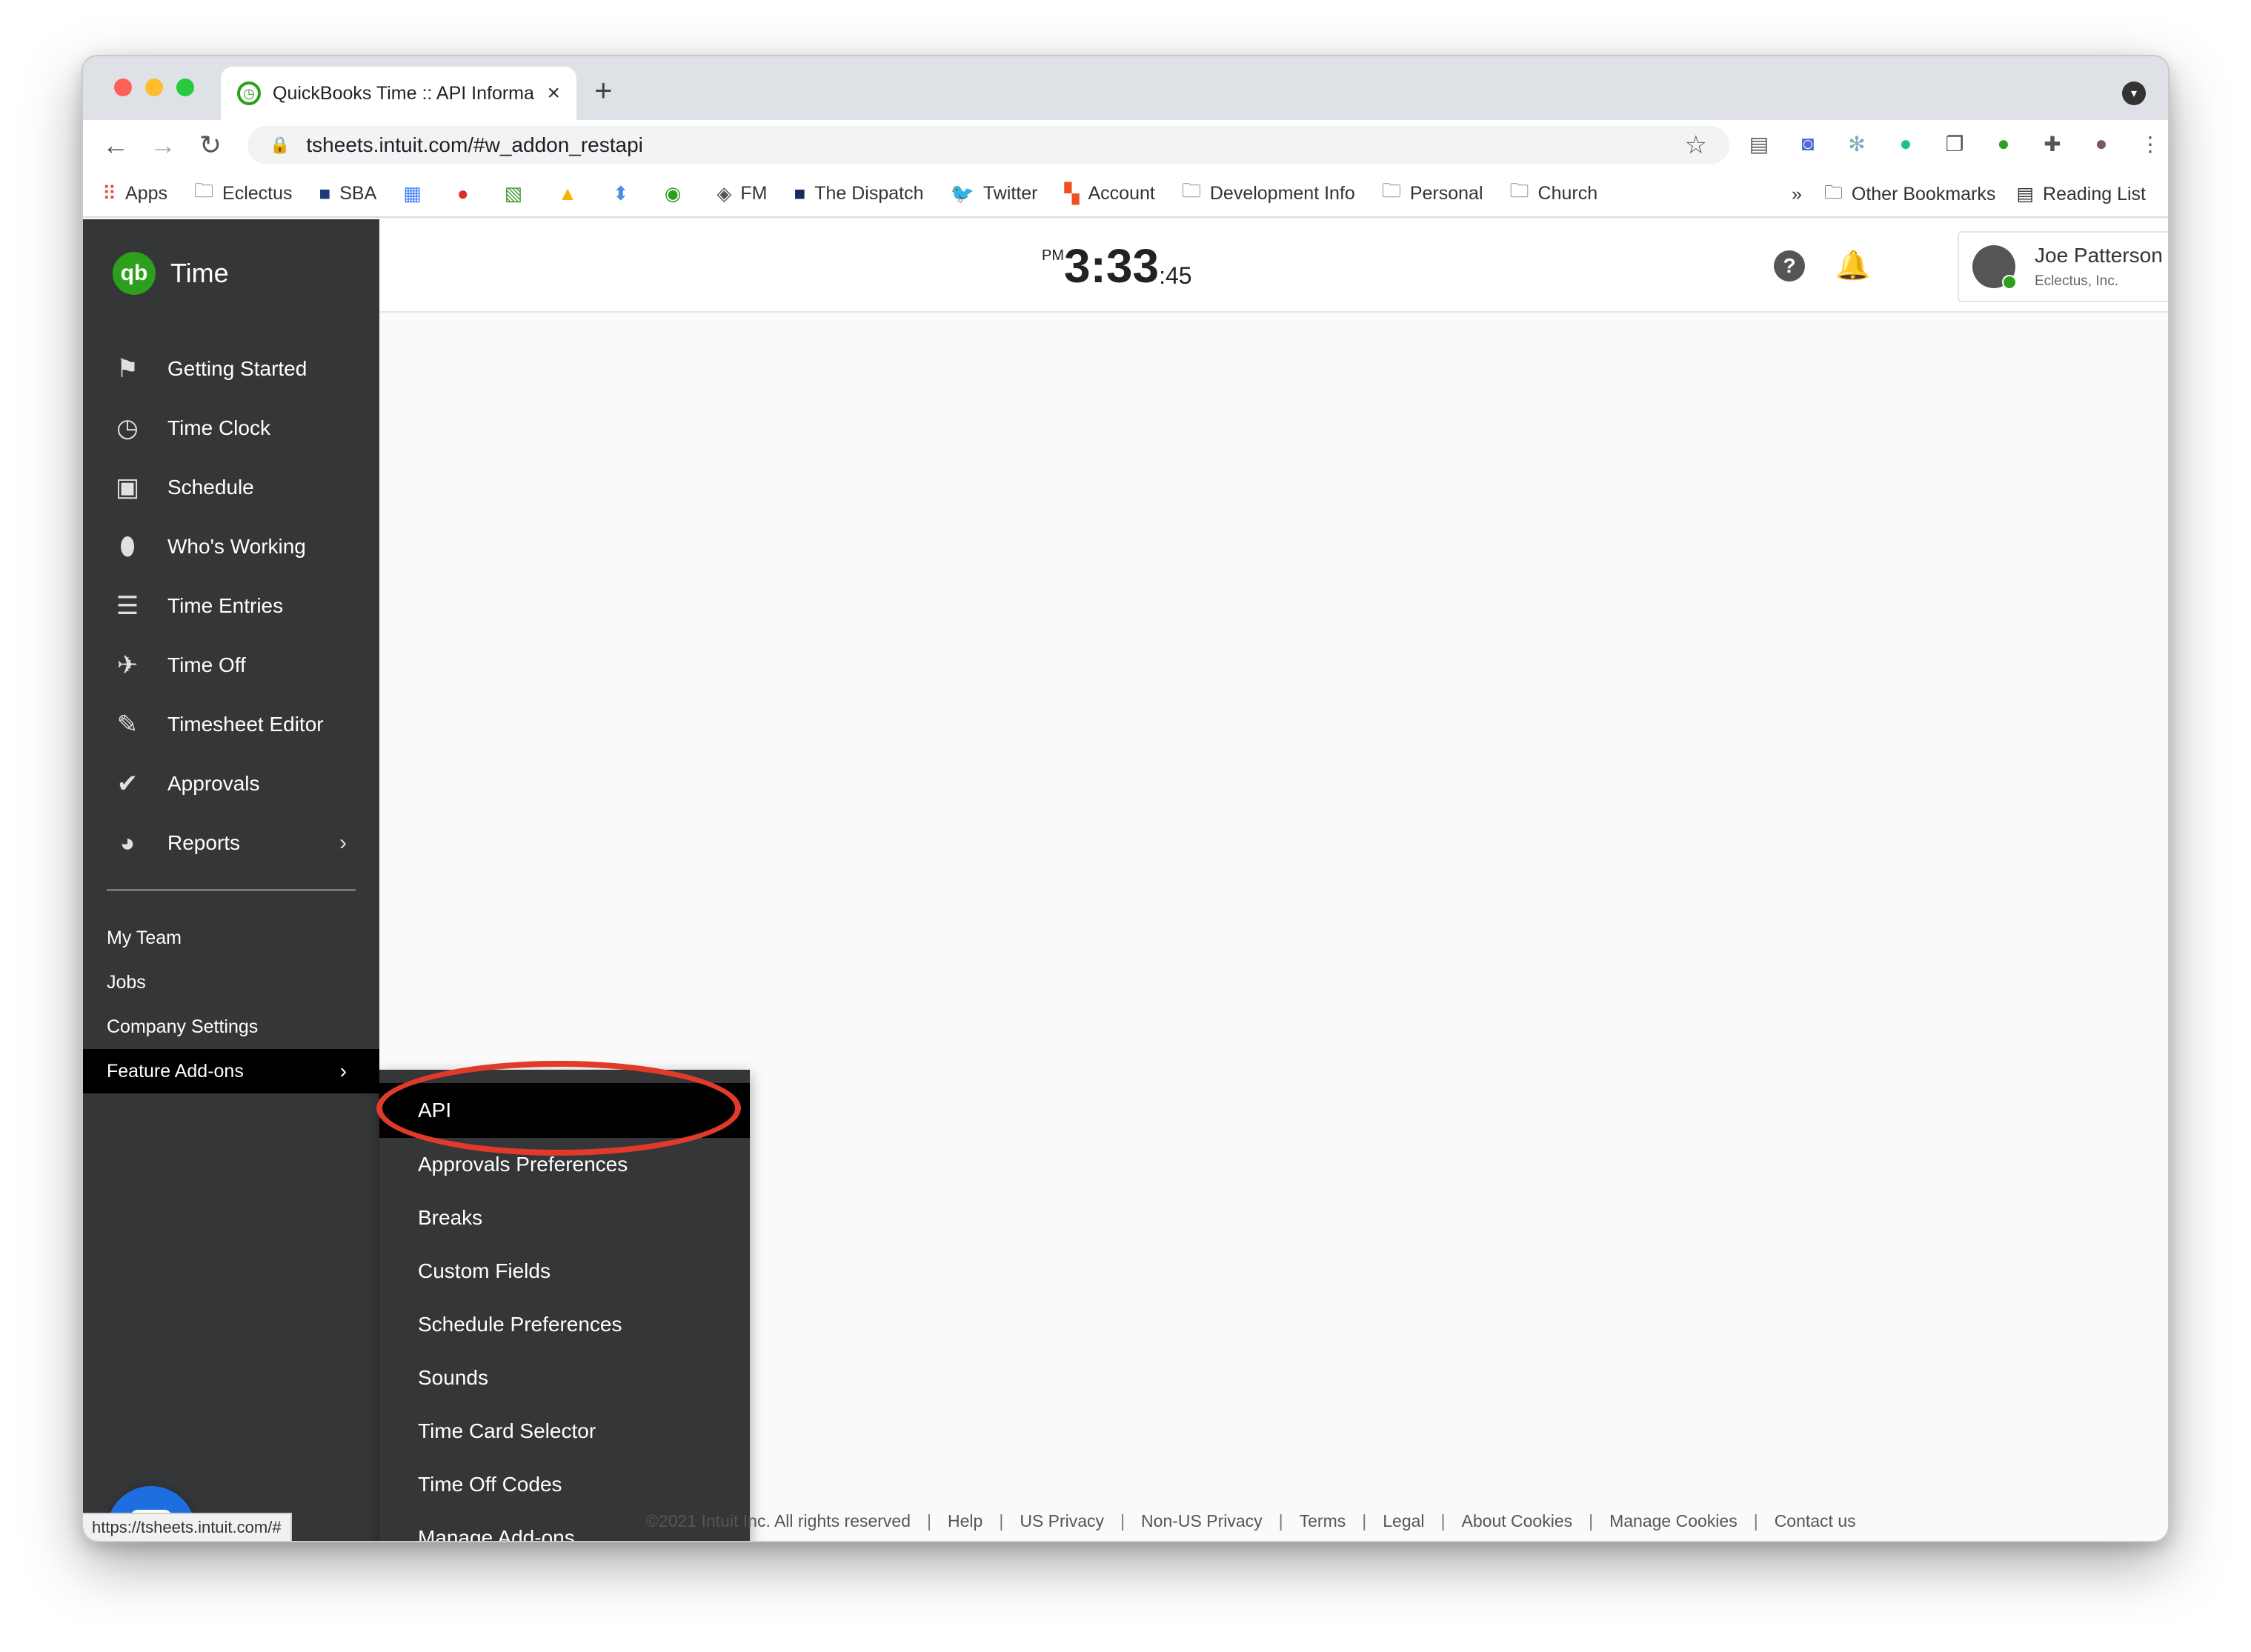  What do you see at coordinates (1696, 145) in the screenshot?
I see `bookmark-star-icon: ☆` at bounding box center [1696, 145].